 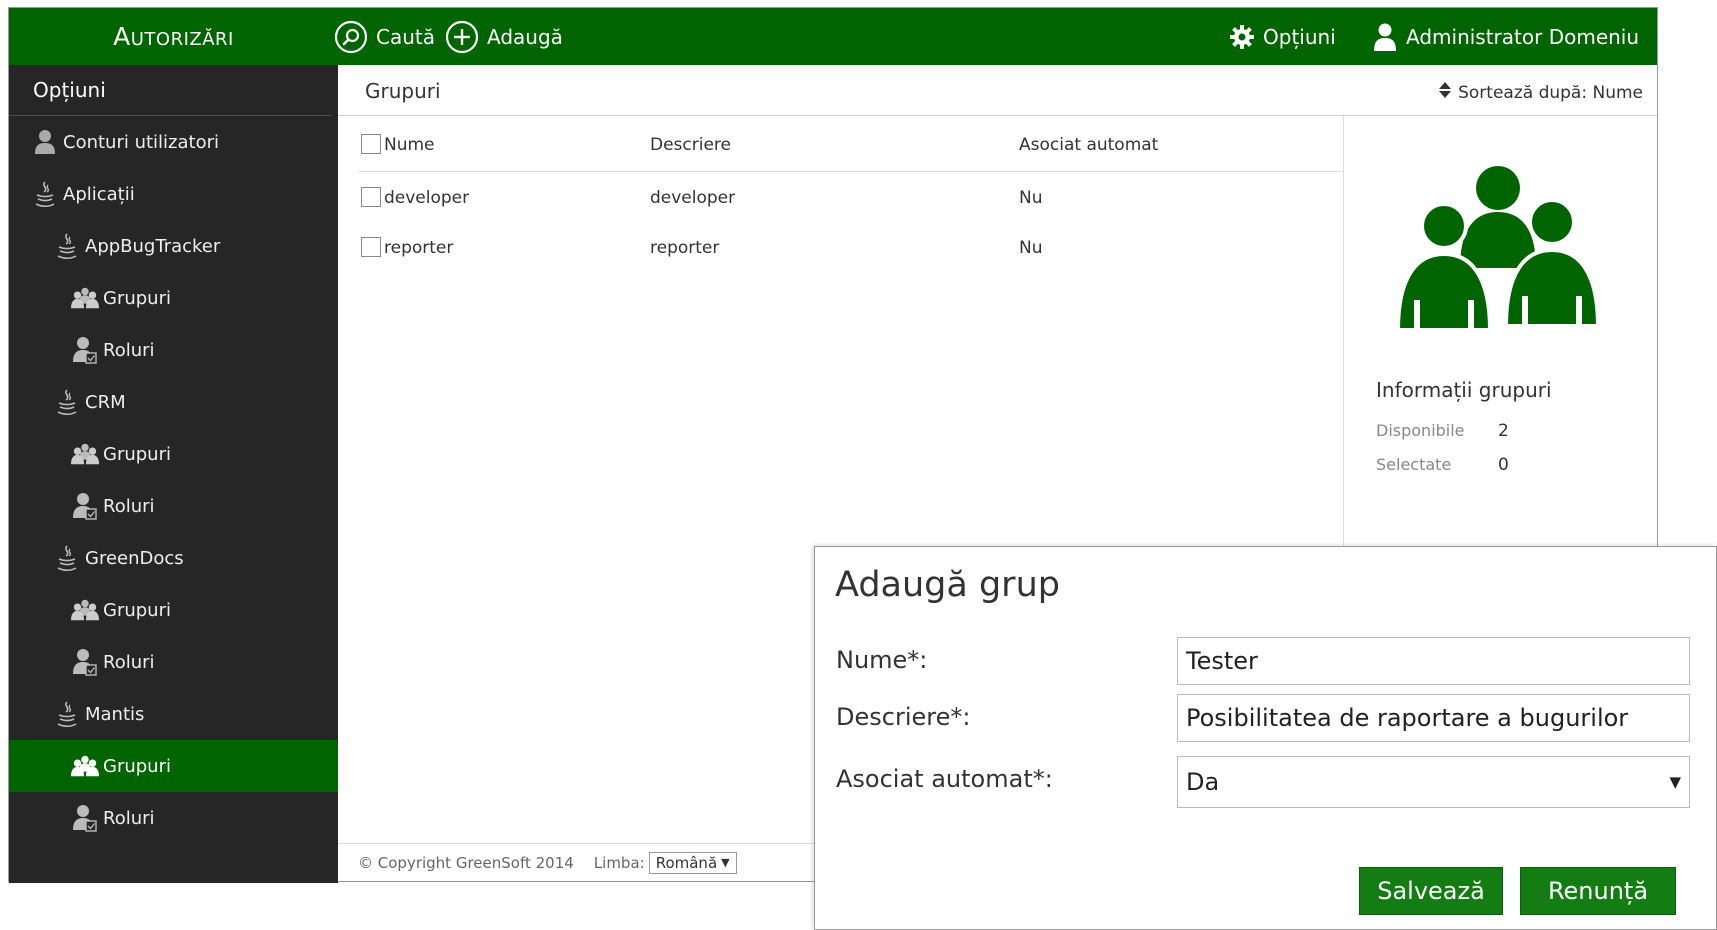 I want to click on column-header-name: Nume, so click(x=409, y=145).